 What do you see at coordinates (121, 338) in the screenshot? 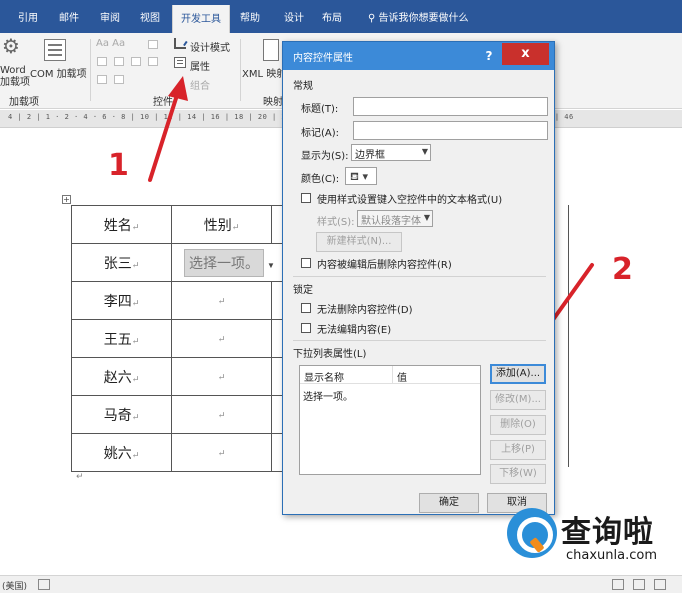
I see `table-cell: 王五↵` at bounding box center [121, 338].